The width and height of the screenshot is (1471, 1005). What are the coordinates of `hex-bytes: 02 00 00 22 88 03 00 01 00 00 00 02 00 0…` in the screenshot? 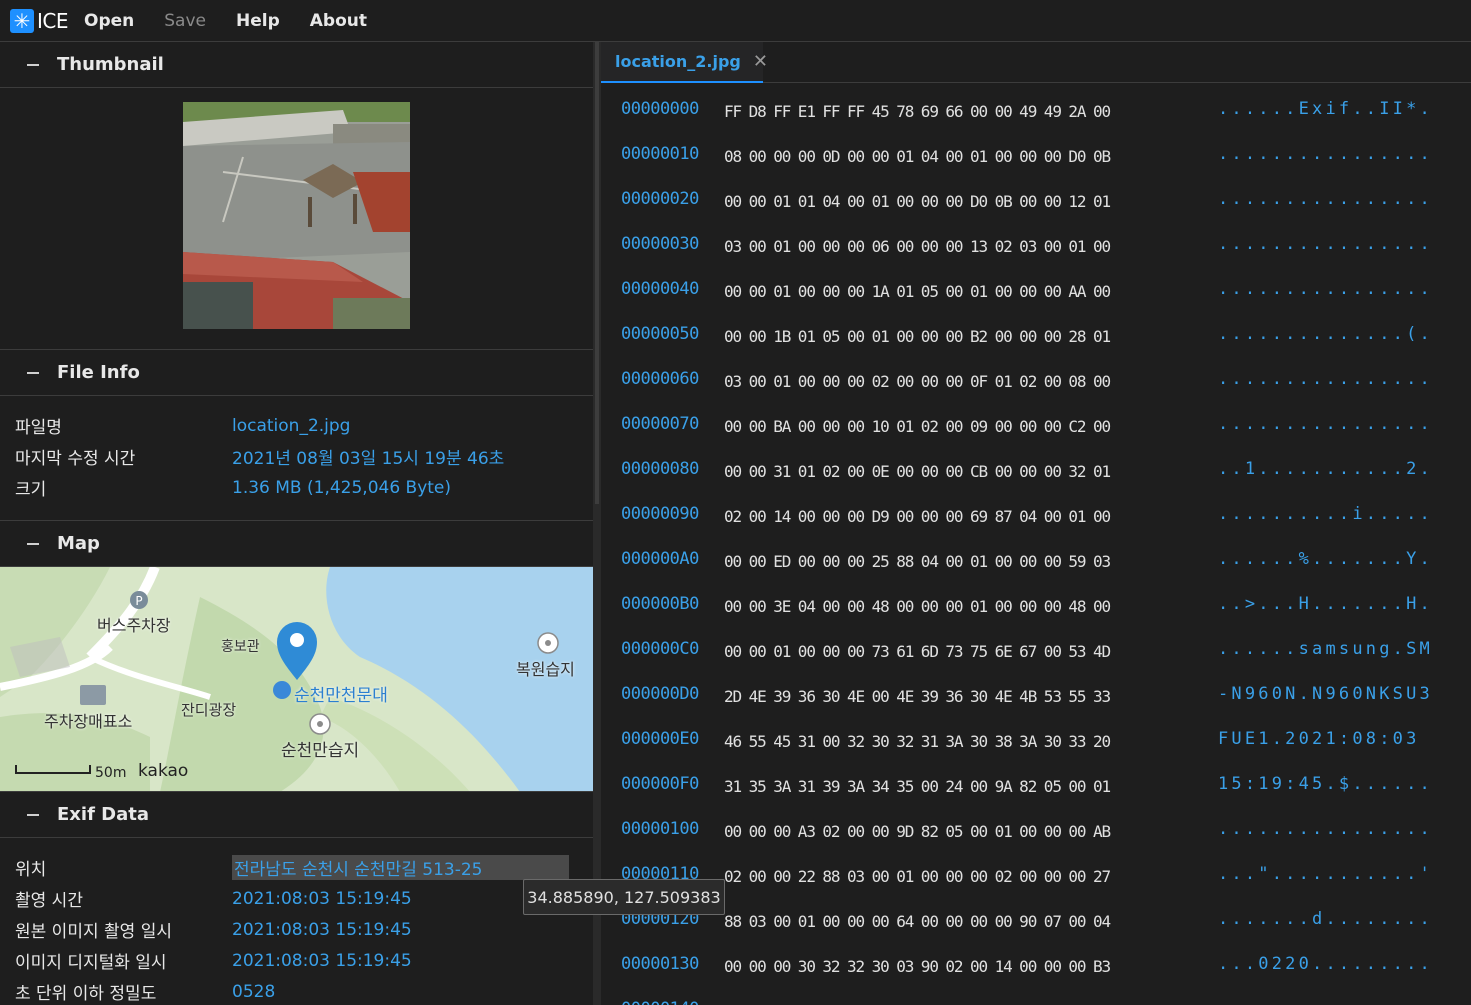 It's located at (917, 876).